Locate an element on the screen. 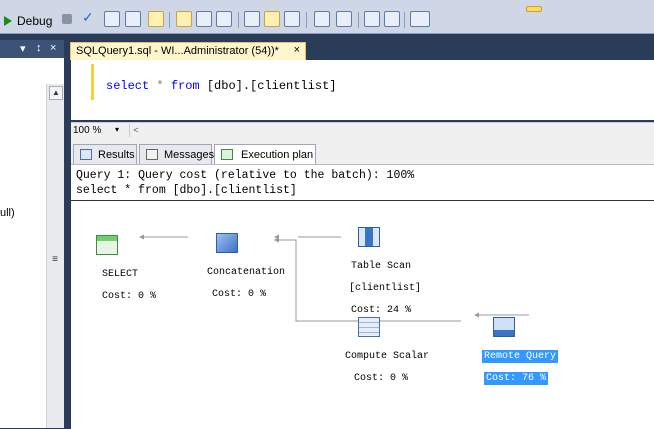  node-object: [clientlist] is located at coordinates (385, 288).